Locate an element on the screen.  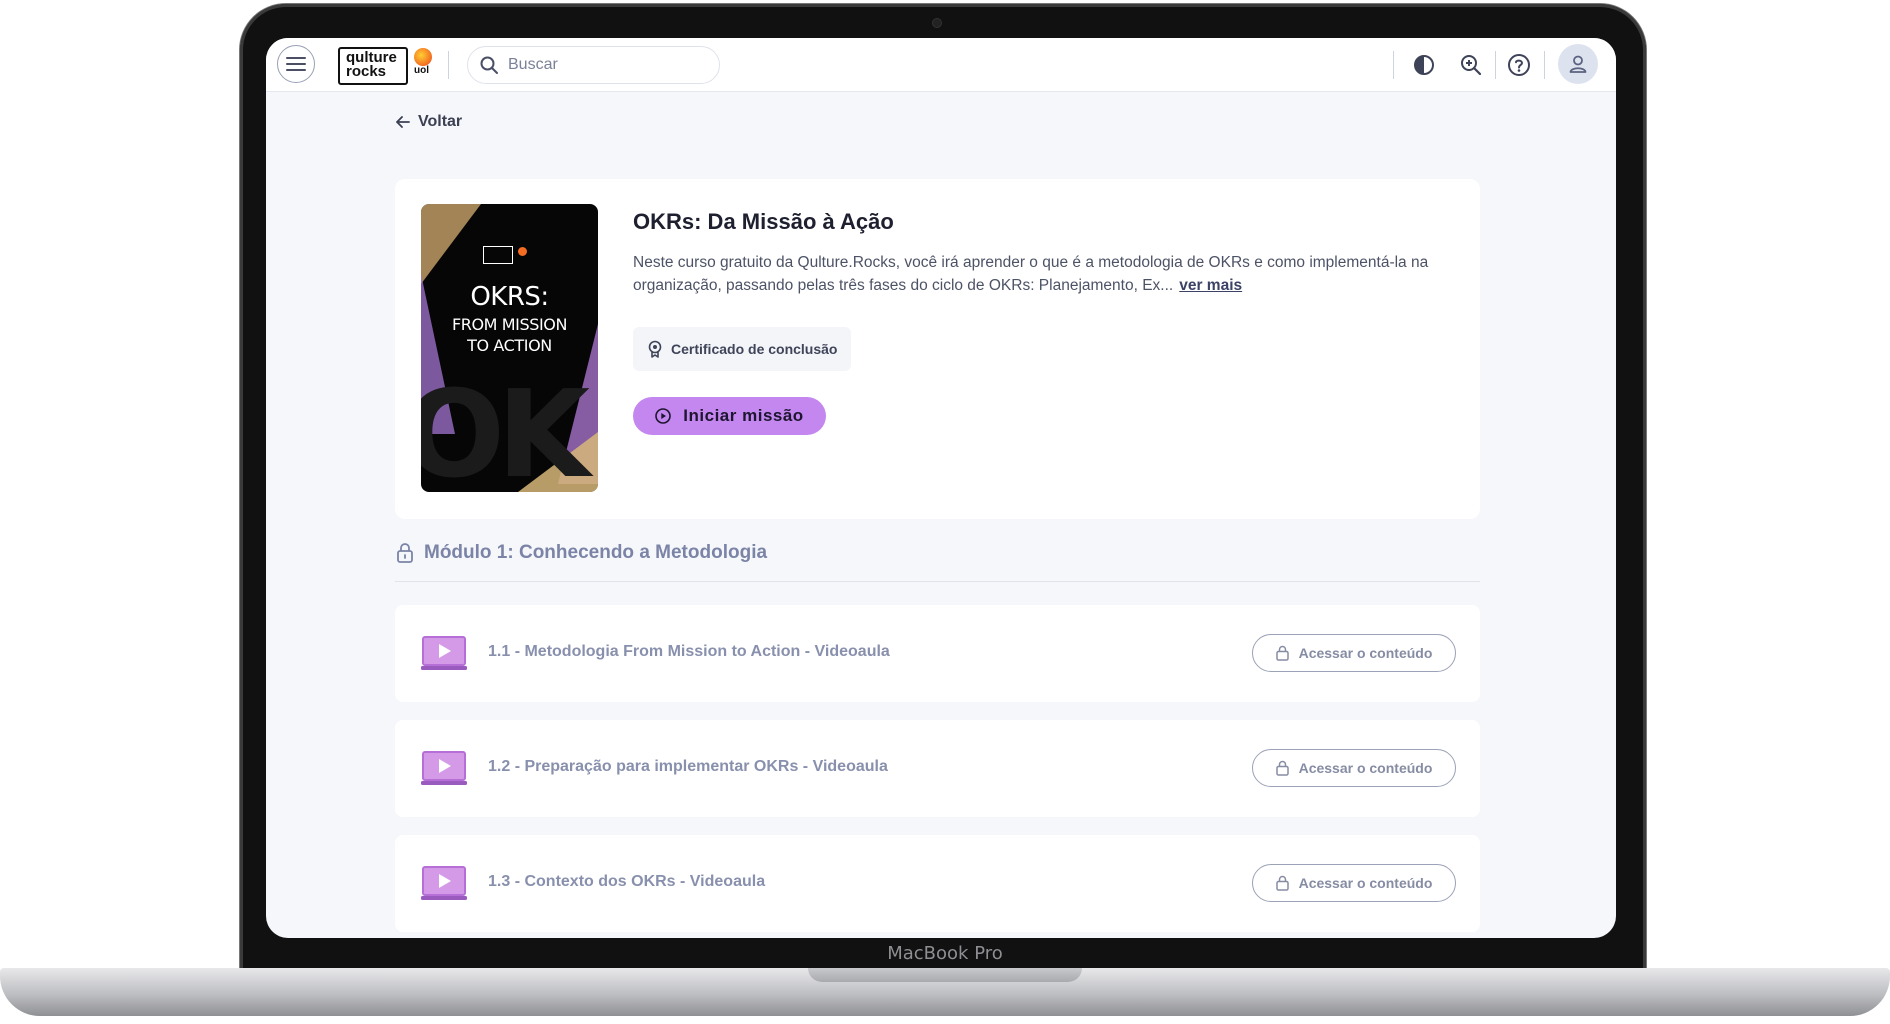
back-link: Voltar is located at coordinates (429, 122).